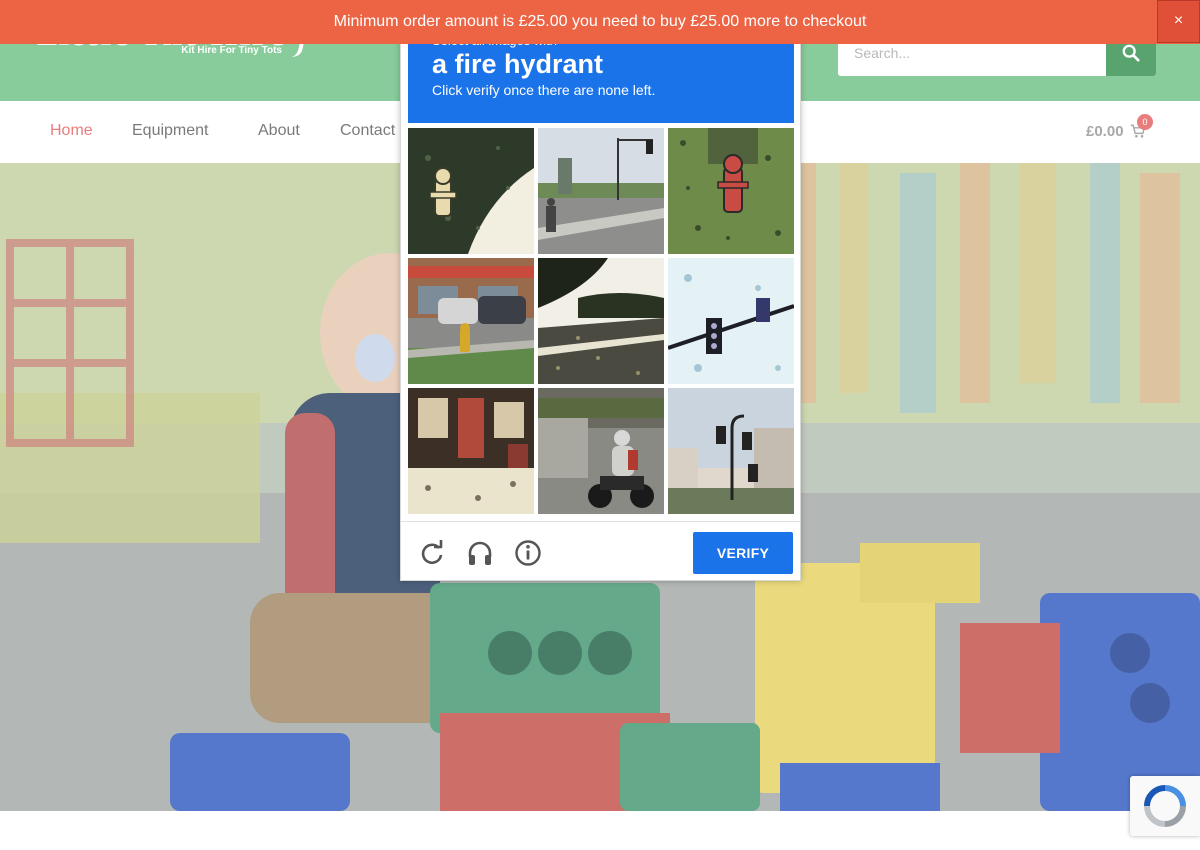 The image size is (1200, 850). I want to click on tile-image-road-trees, so click(601, 321).